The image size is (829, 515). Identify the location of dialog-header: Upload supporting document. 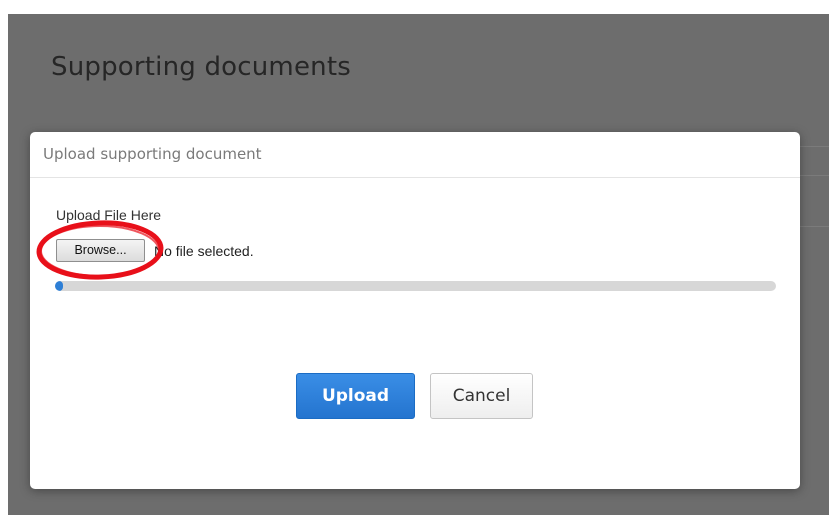
(415, 155).